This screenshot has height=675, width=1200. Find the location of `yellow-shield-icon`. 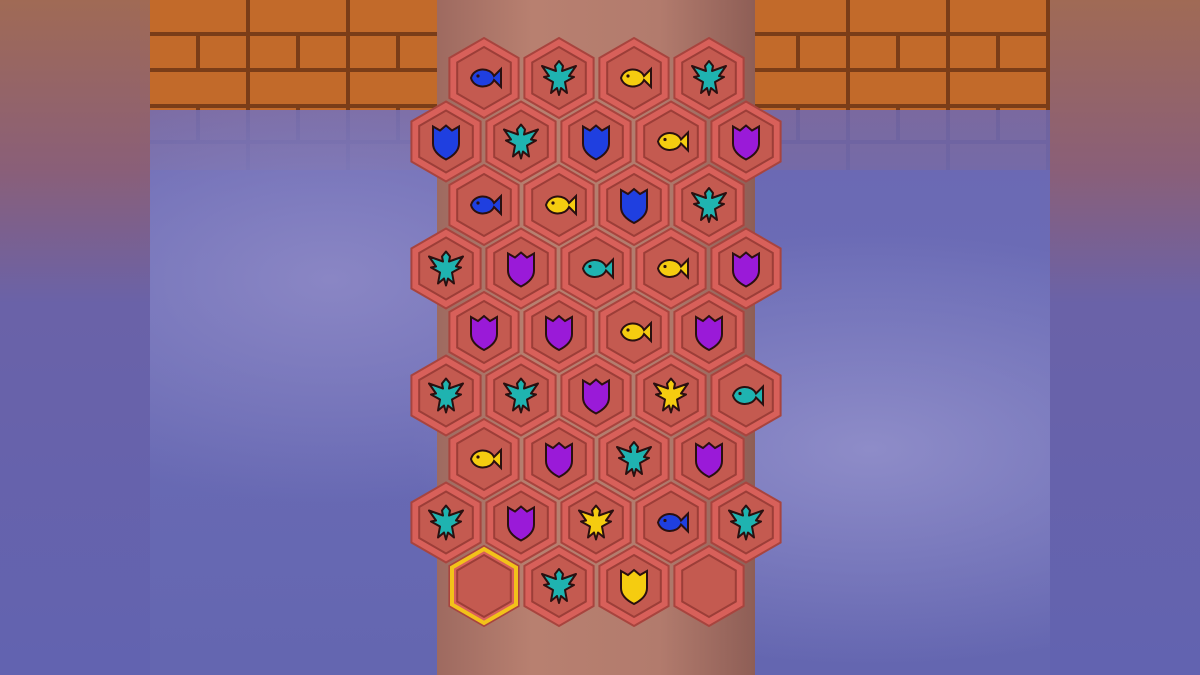

yellow-shield-icon is located at coordinates (634, 587).